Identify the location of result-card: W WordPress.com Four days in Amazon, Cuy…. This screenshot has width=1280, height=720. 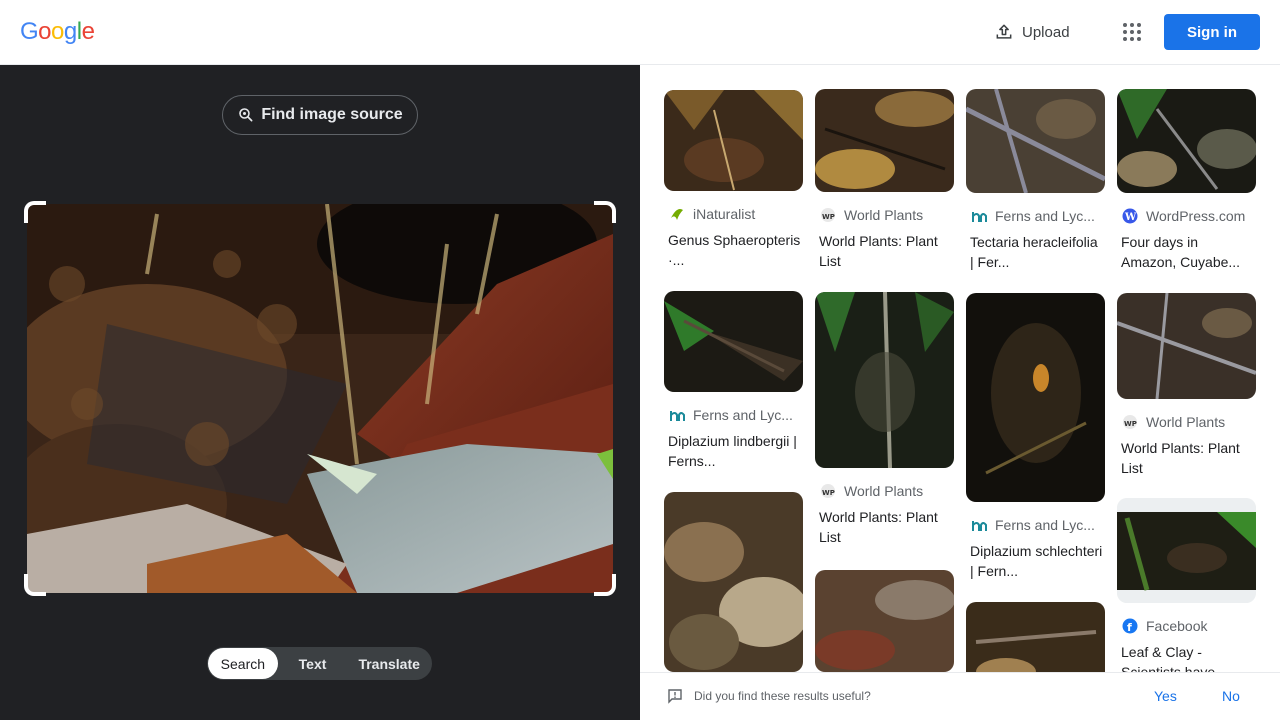
(1186, 180).